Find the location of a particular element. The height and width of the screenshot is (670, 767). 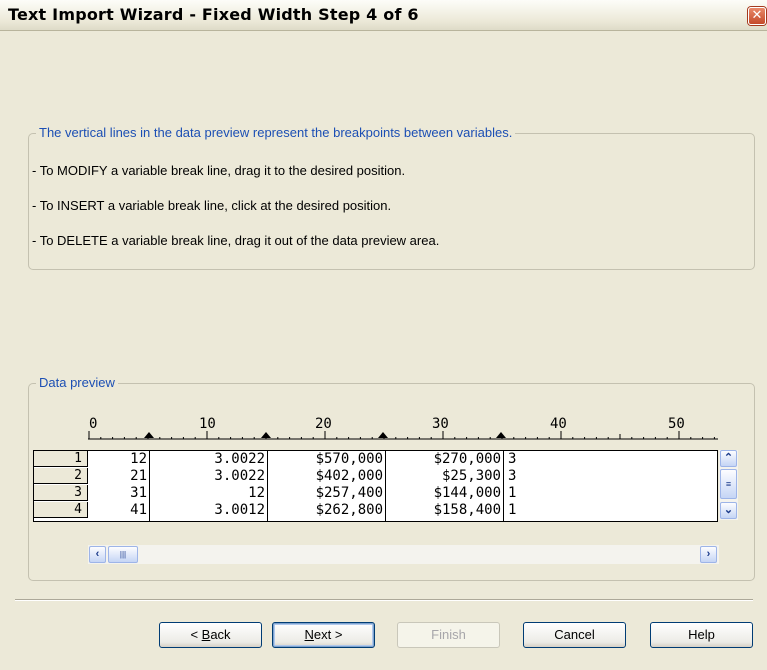

close-icon: ✕ is located at coordinates (757, 16).